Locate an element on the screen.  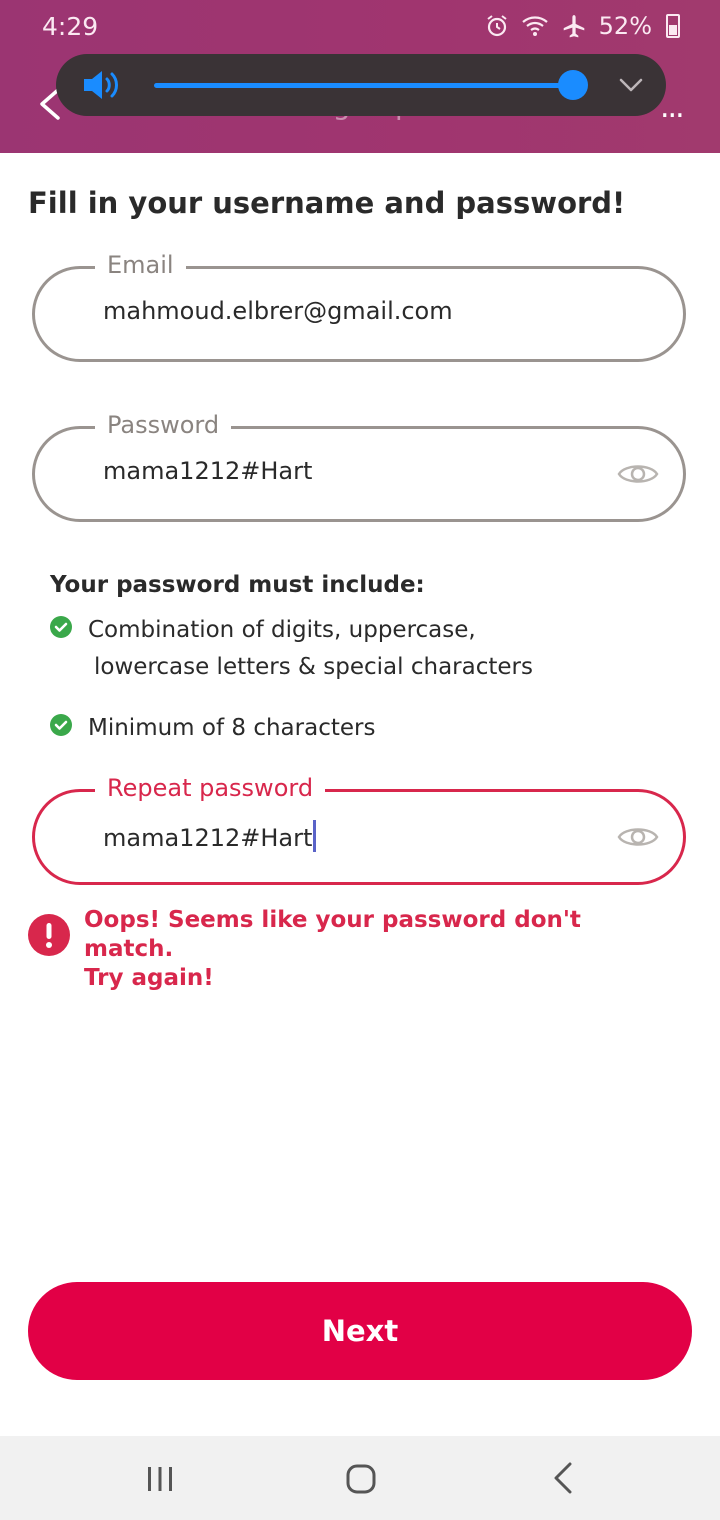
password-rule-item: Minimum of 8 characters is located at coordinates (212, 728).